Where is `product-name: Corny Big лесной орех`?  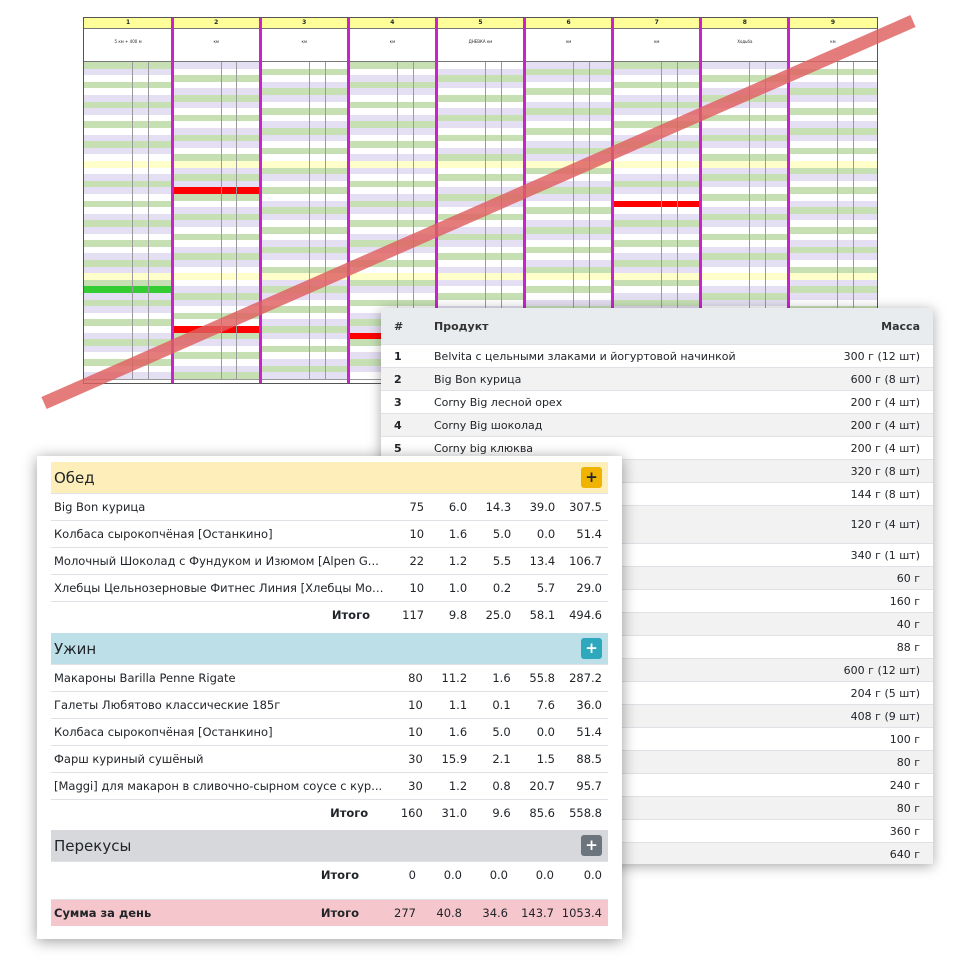
product-name: Corny Big лесной орех is located at coordinates (594, 402).